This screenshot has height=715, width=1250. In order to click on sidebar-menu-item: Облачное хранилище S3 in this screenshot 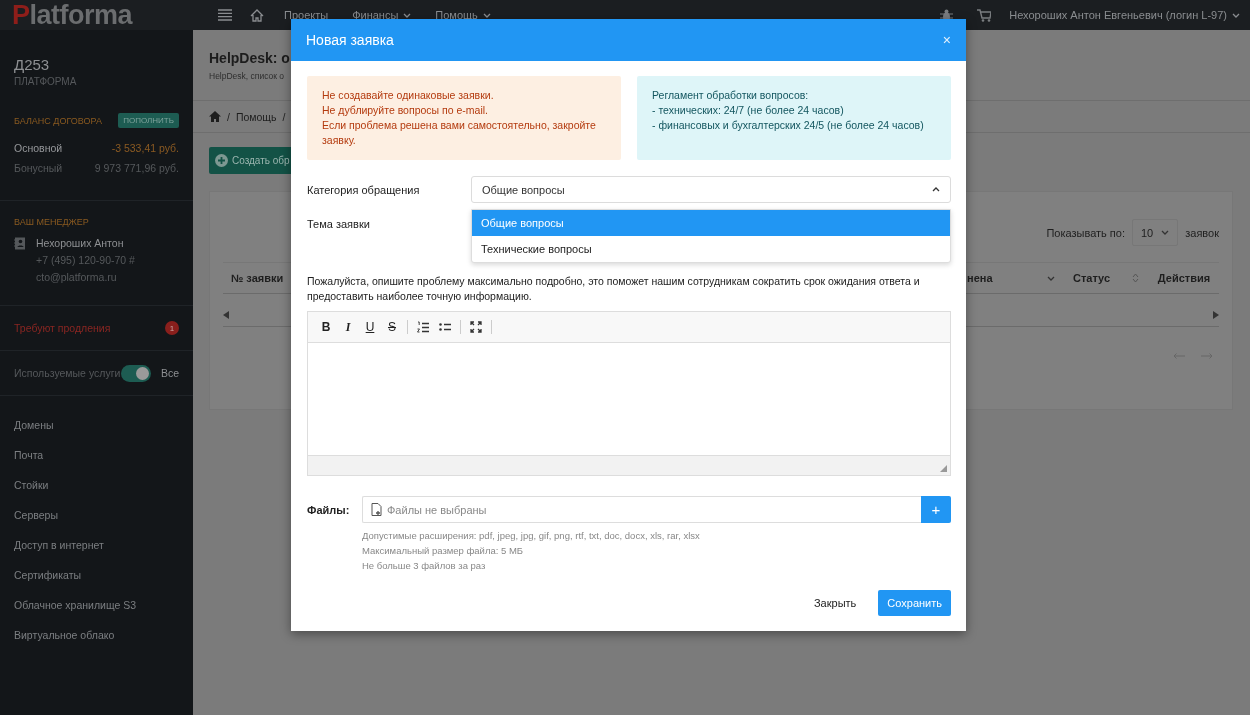, I will do `click(96, 605)`.